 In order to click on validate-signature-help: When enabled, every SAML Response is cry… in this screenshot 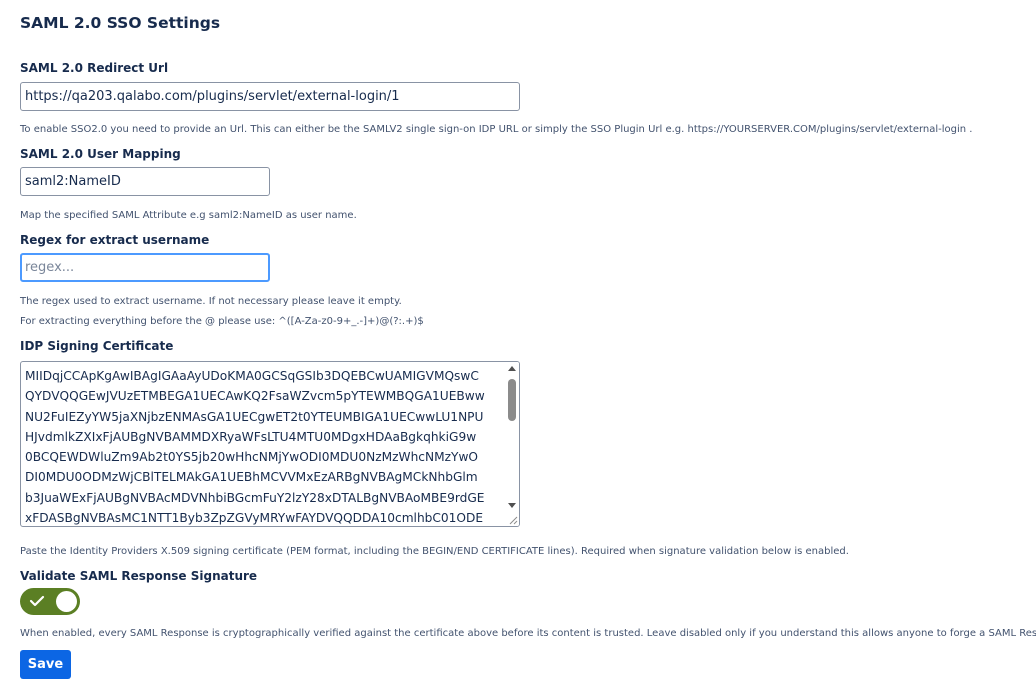, I will do `click(528, 633)`.